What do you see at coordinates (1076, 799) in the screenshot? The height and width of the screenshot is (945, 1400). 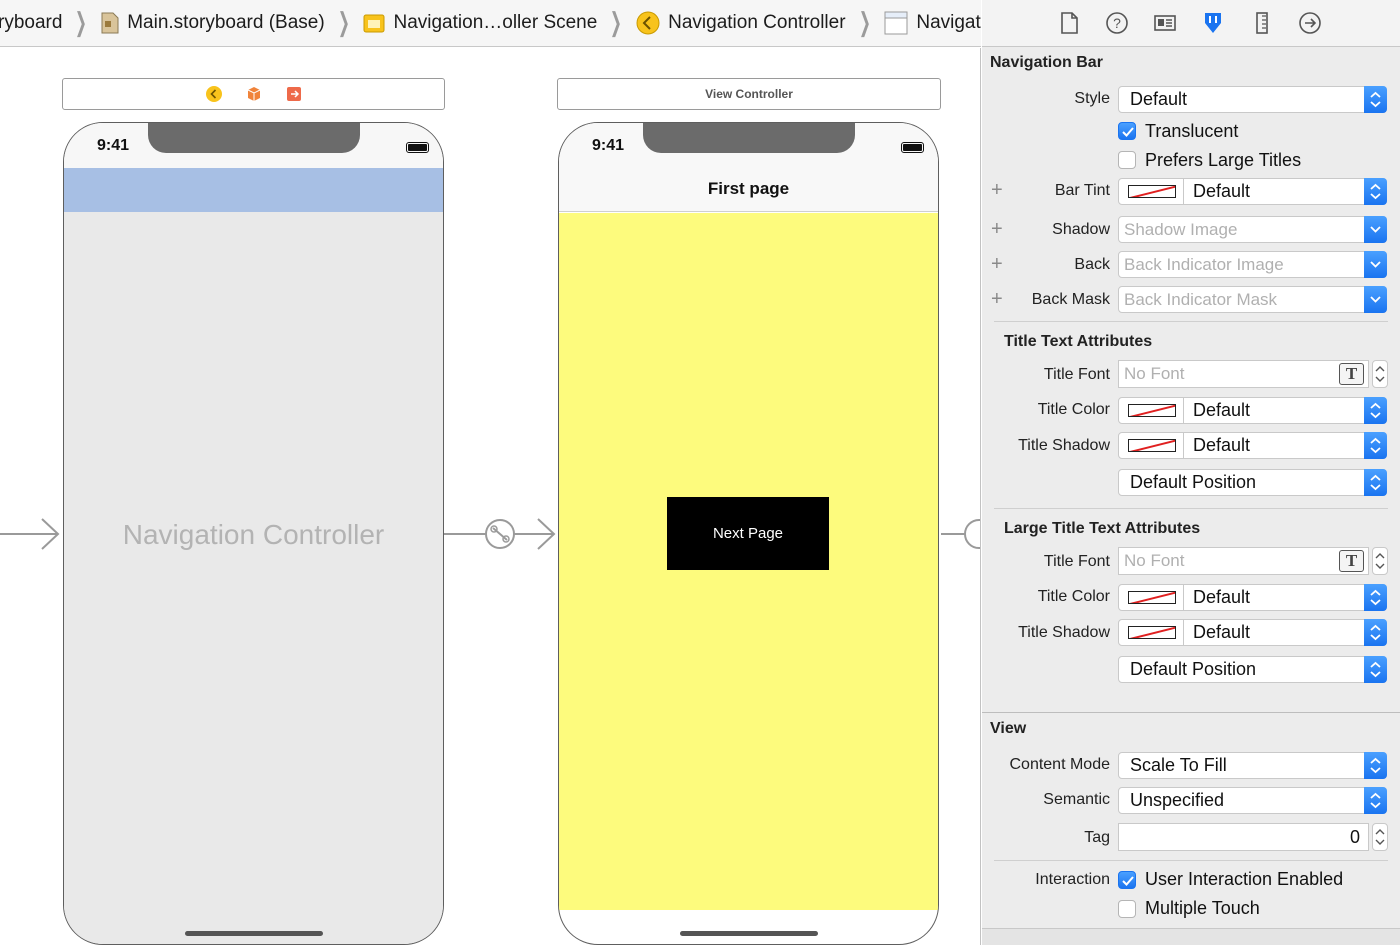 I see `semantic-label: Semantic` at bounding box center [1076, 799].